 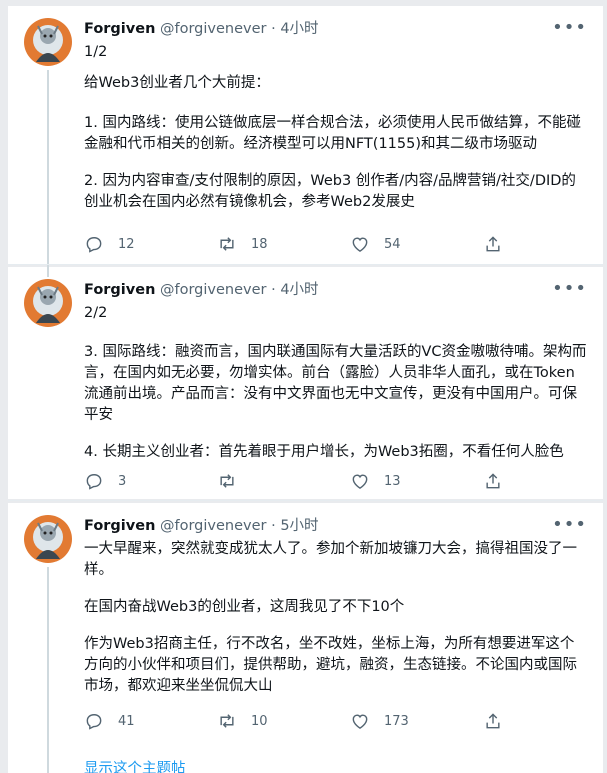 What do you see at coordinates (416, 721) in the screenshot?
I see `like-button: 173` at bounding box center [416, 721].